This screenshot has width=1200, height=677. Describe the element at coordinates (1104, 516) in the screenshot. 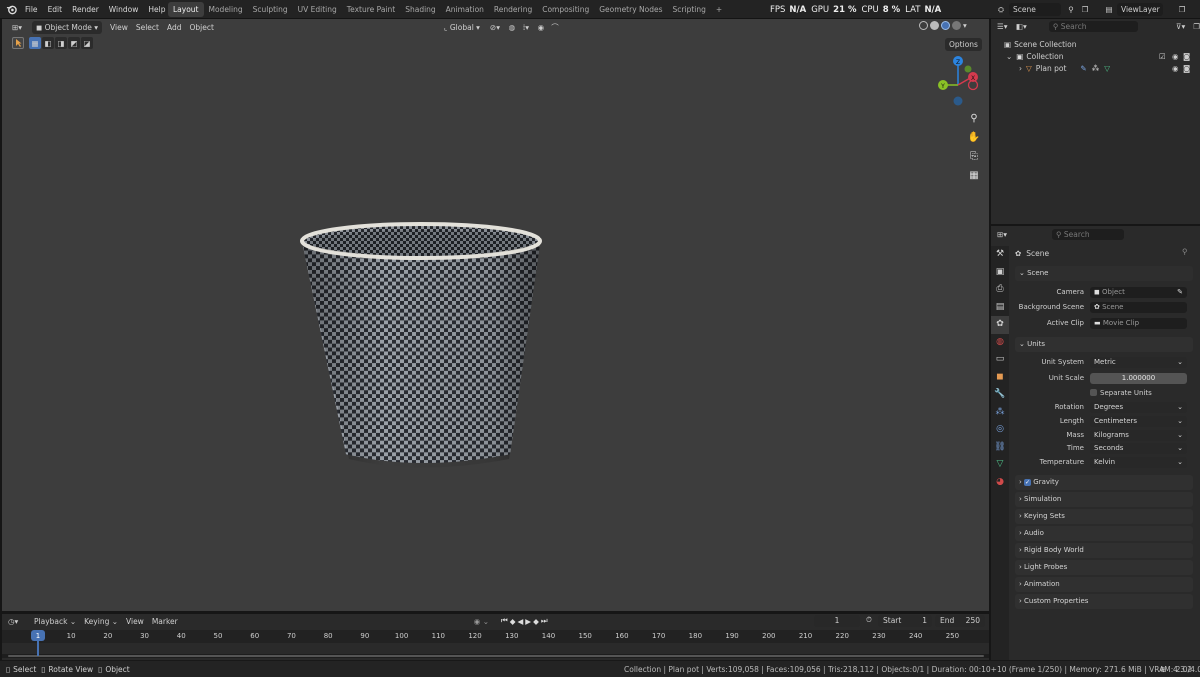

I see `keying-sets-panel: › Keying Sets` at that location.